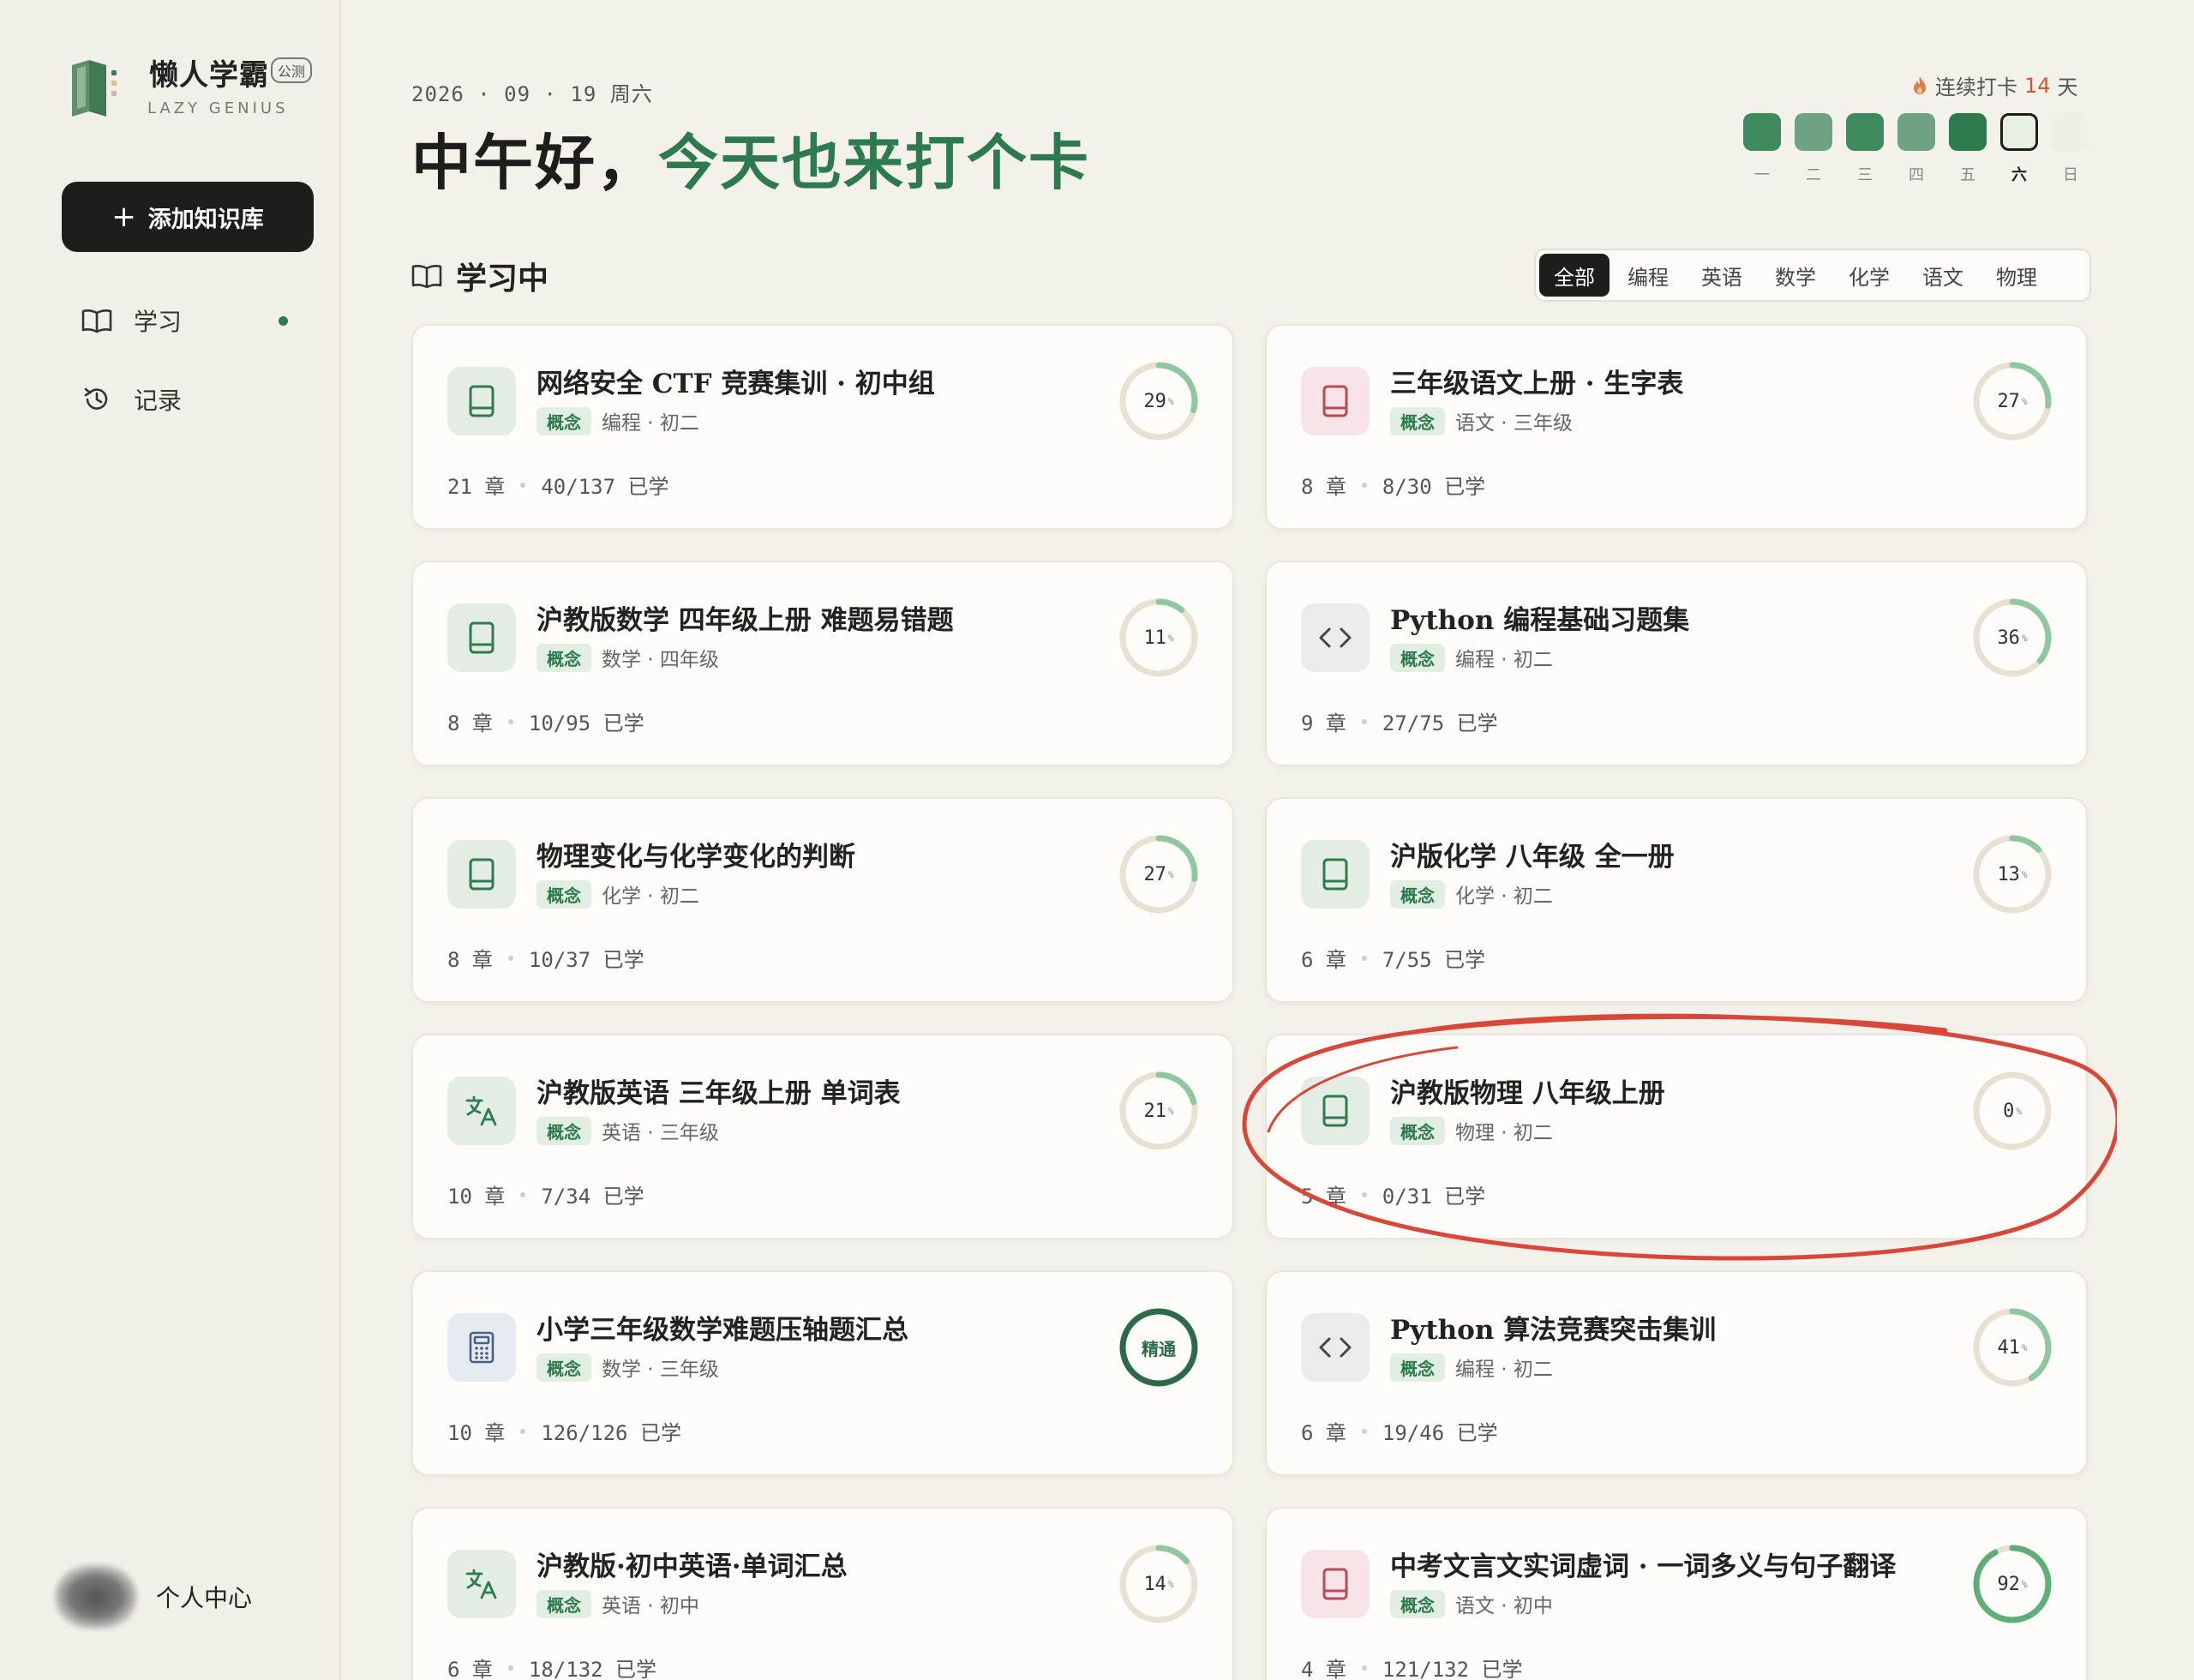 Image resolution: width=2194 pixels, height=1680 pixels. What do you see at coordinates (874, 163) in the screenshot?
I see `greeting-accent: 今天也来打个卡` at bounding box center [874, 163].